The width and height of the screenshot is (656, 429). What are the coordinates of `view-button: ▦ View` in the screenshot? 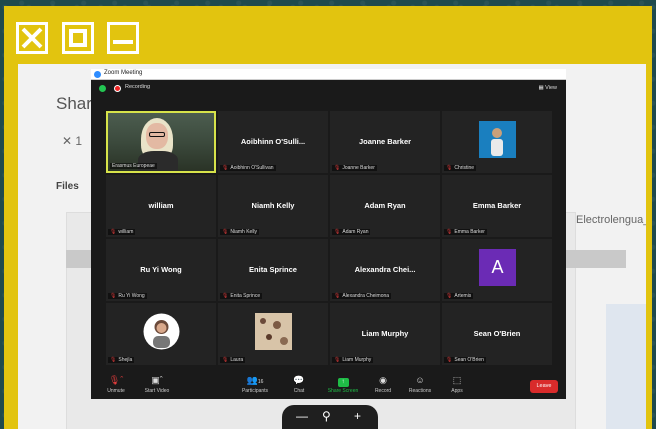 It's located at (547, 88).